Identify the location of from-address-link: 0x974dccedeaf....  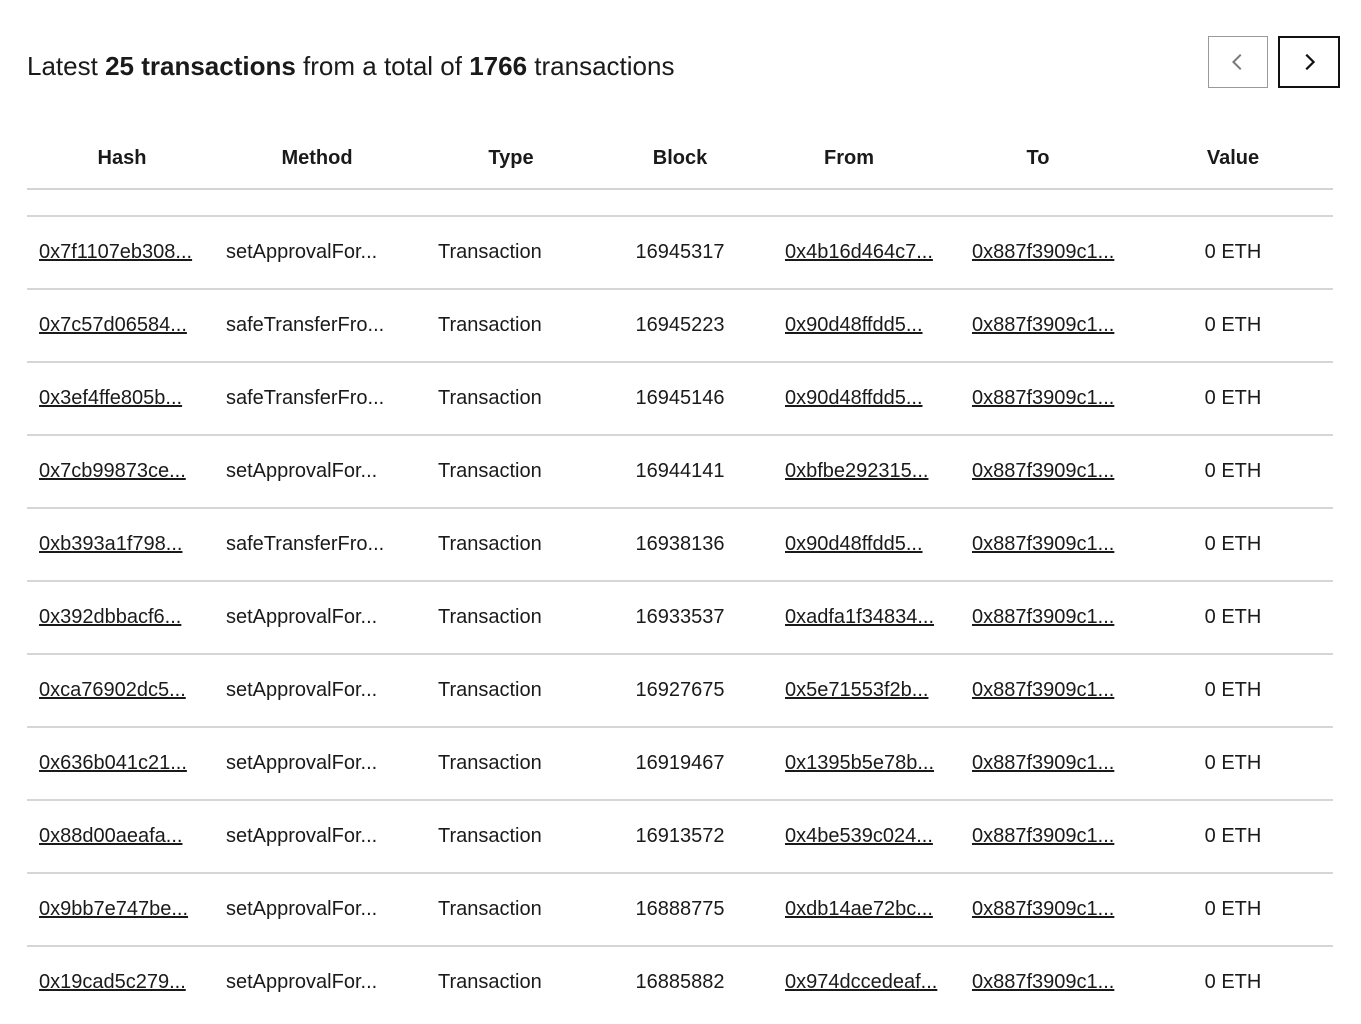
(861, 982).